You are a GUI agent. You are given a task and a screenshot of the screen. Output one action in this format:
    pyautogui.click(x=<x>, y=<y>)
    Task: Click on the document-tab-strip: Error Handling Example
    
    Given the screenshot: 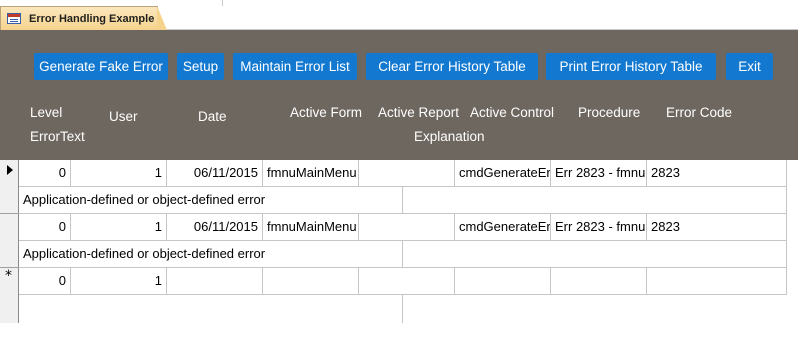 What is the action you would take?
    pyautogui.click(x=399, y=15)
    